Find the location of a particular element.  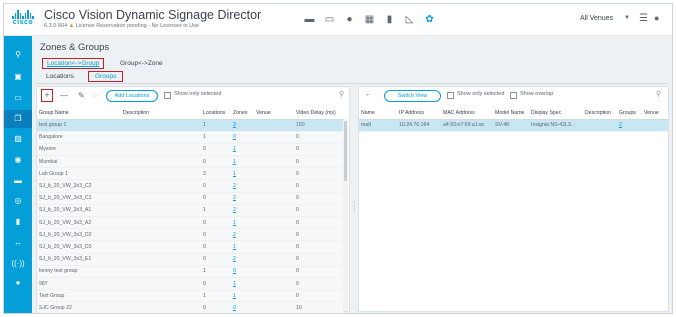

globe-icon: ● is located at coordinates (18, 283).